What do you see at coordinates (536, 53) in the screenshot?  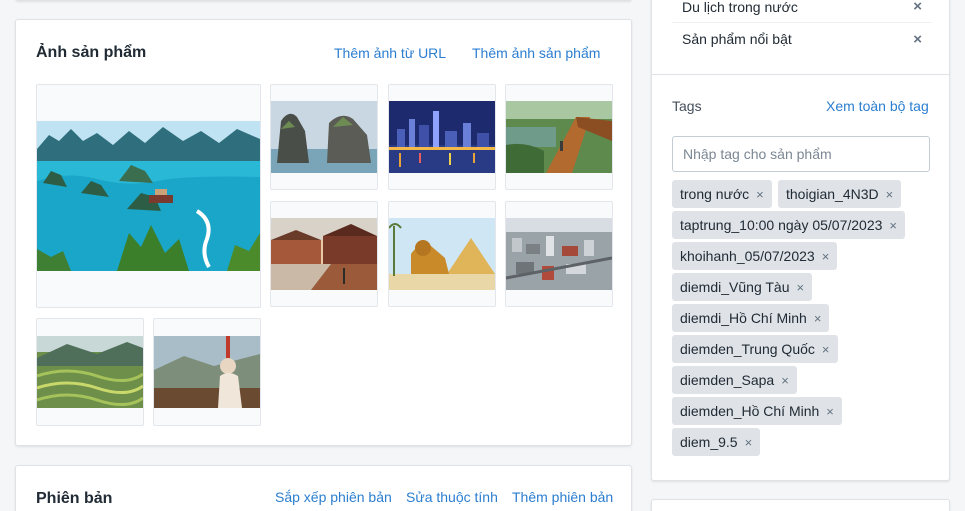 I see `add-product-image-link: Thêm ảnh sản phẩm` at bounding box center [536, 53].